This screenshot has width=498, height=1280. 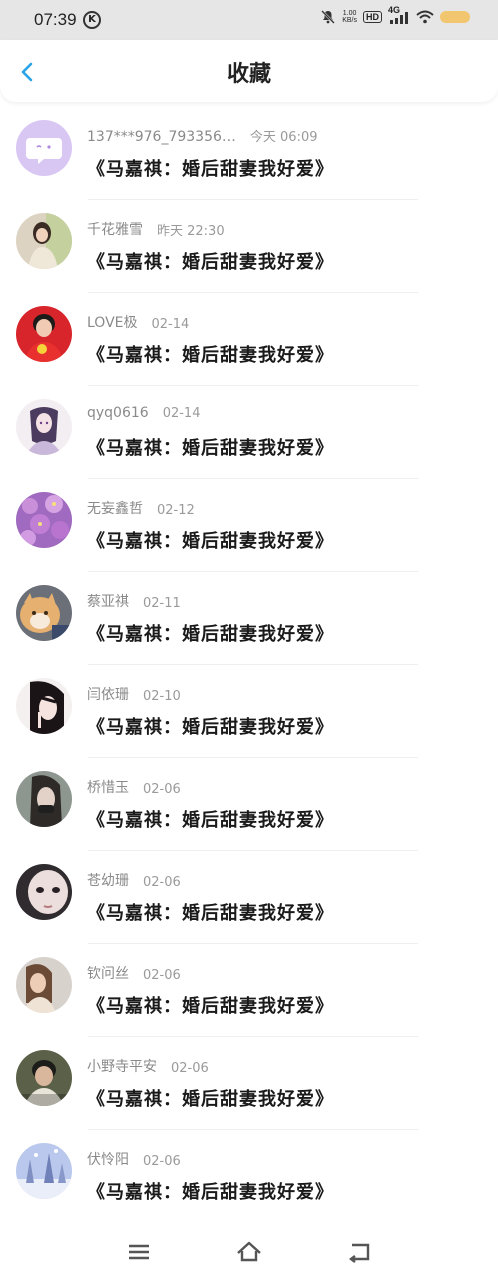 I want to click on battery-icon, so click(x=455, y=17).